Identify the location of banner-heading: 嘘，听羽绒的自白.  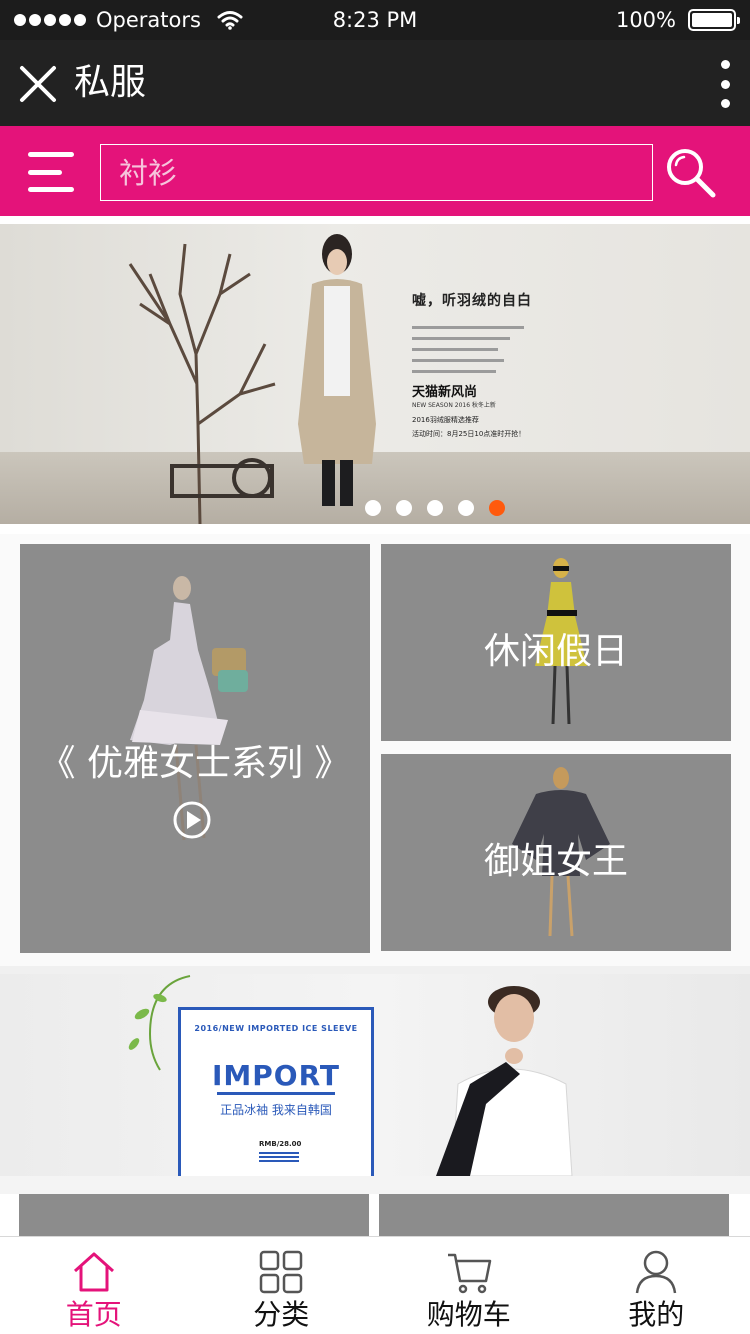
(472, 301).